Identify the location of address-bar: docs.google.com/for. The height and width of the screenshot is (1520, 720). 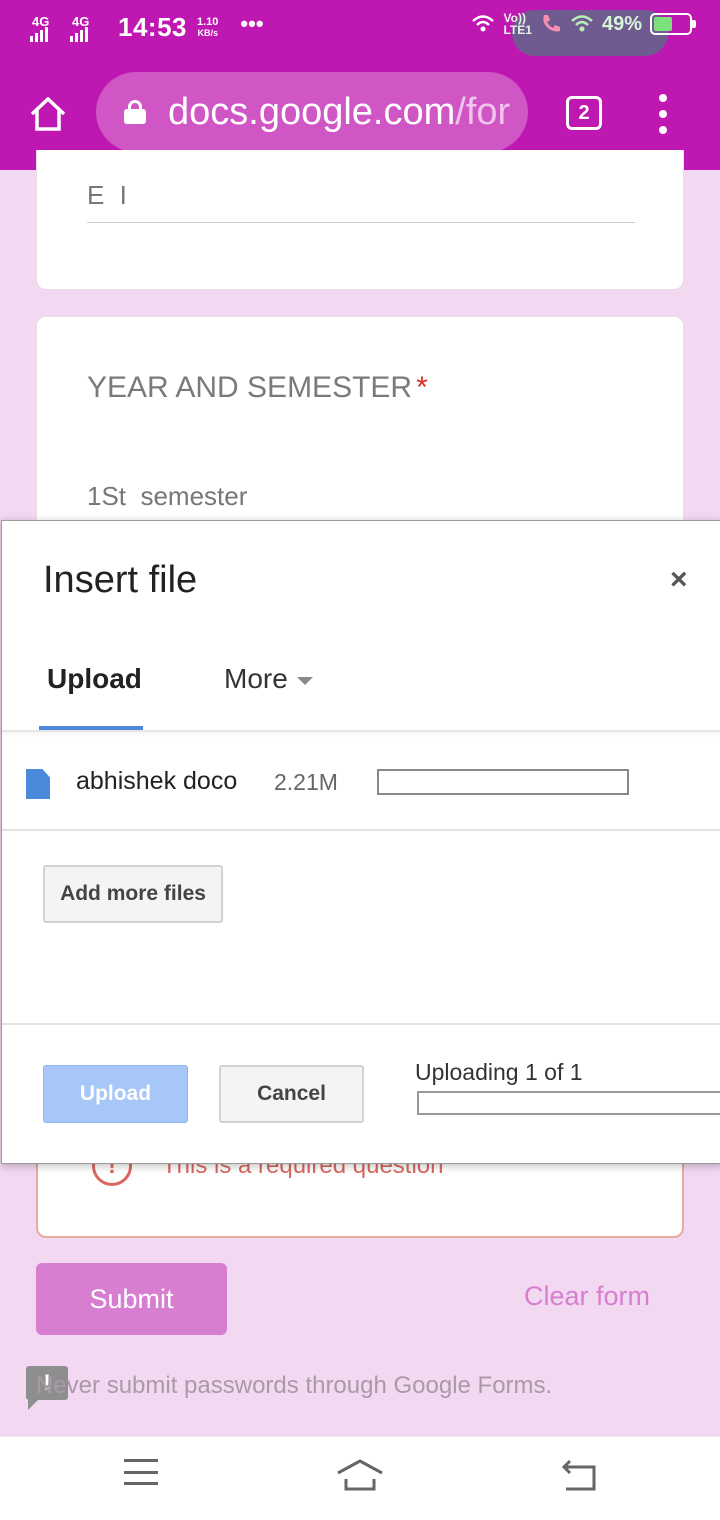
(312, 112).